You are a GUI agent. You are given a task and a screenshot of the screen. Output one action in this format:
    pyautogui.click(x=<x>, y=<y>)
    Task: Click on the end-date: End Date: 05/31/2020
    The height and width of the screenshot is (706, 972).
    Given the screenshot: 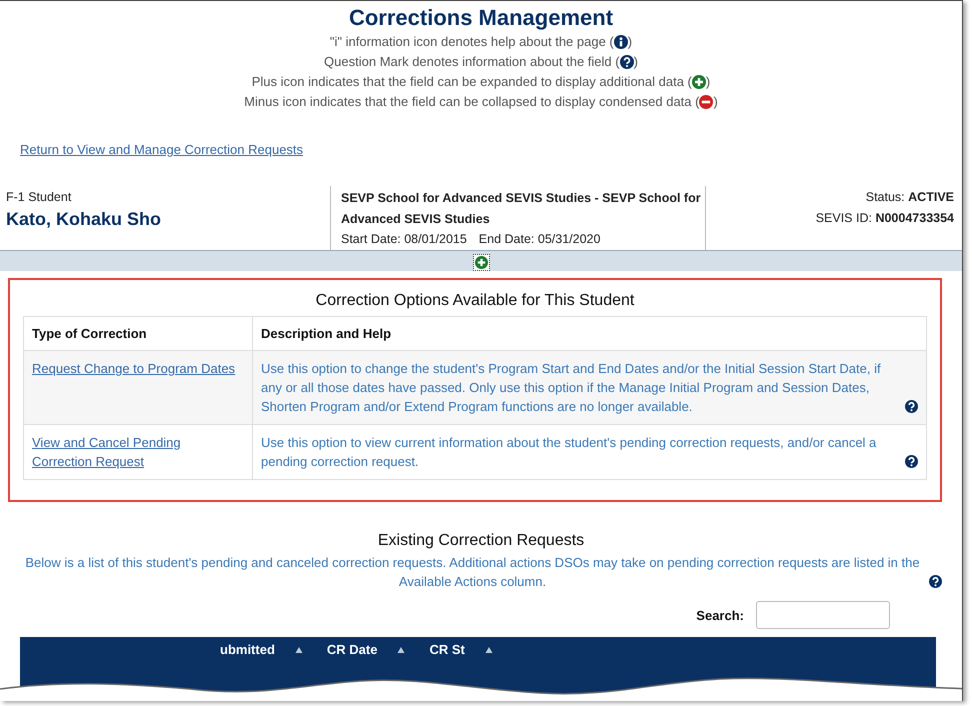 What is the action you would take?
    pyautogui.click(x=539, y=239)
    